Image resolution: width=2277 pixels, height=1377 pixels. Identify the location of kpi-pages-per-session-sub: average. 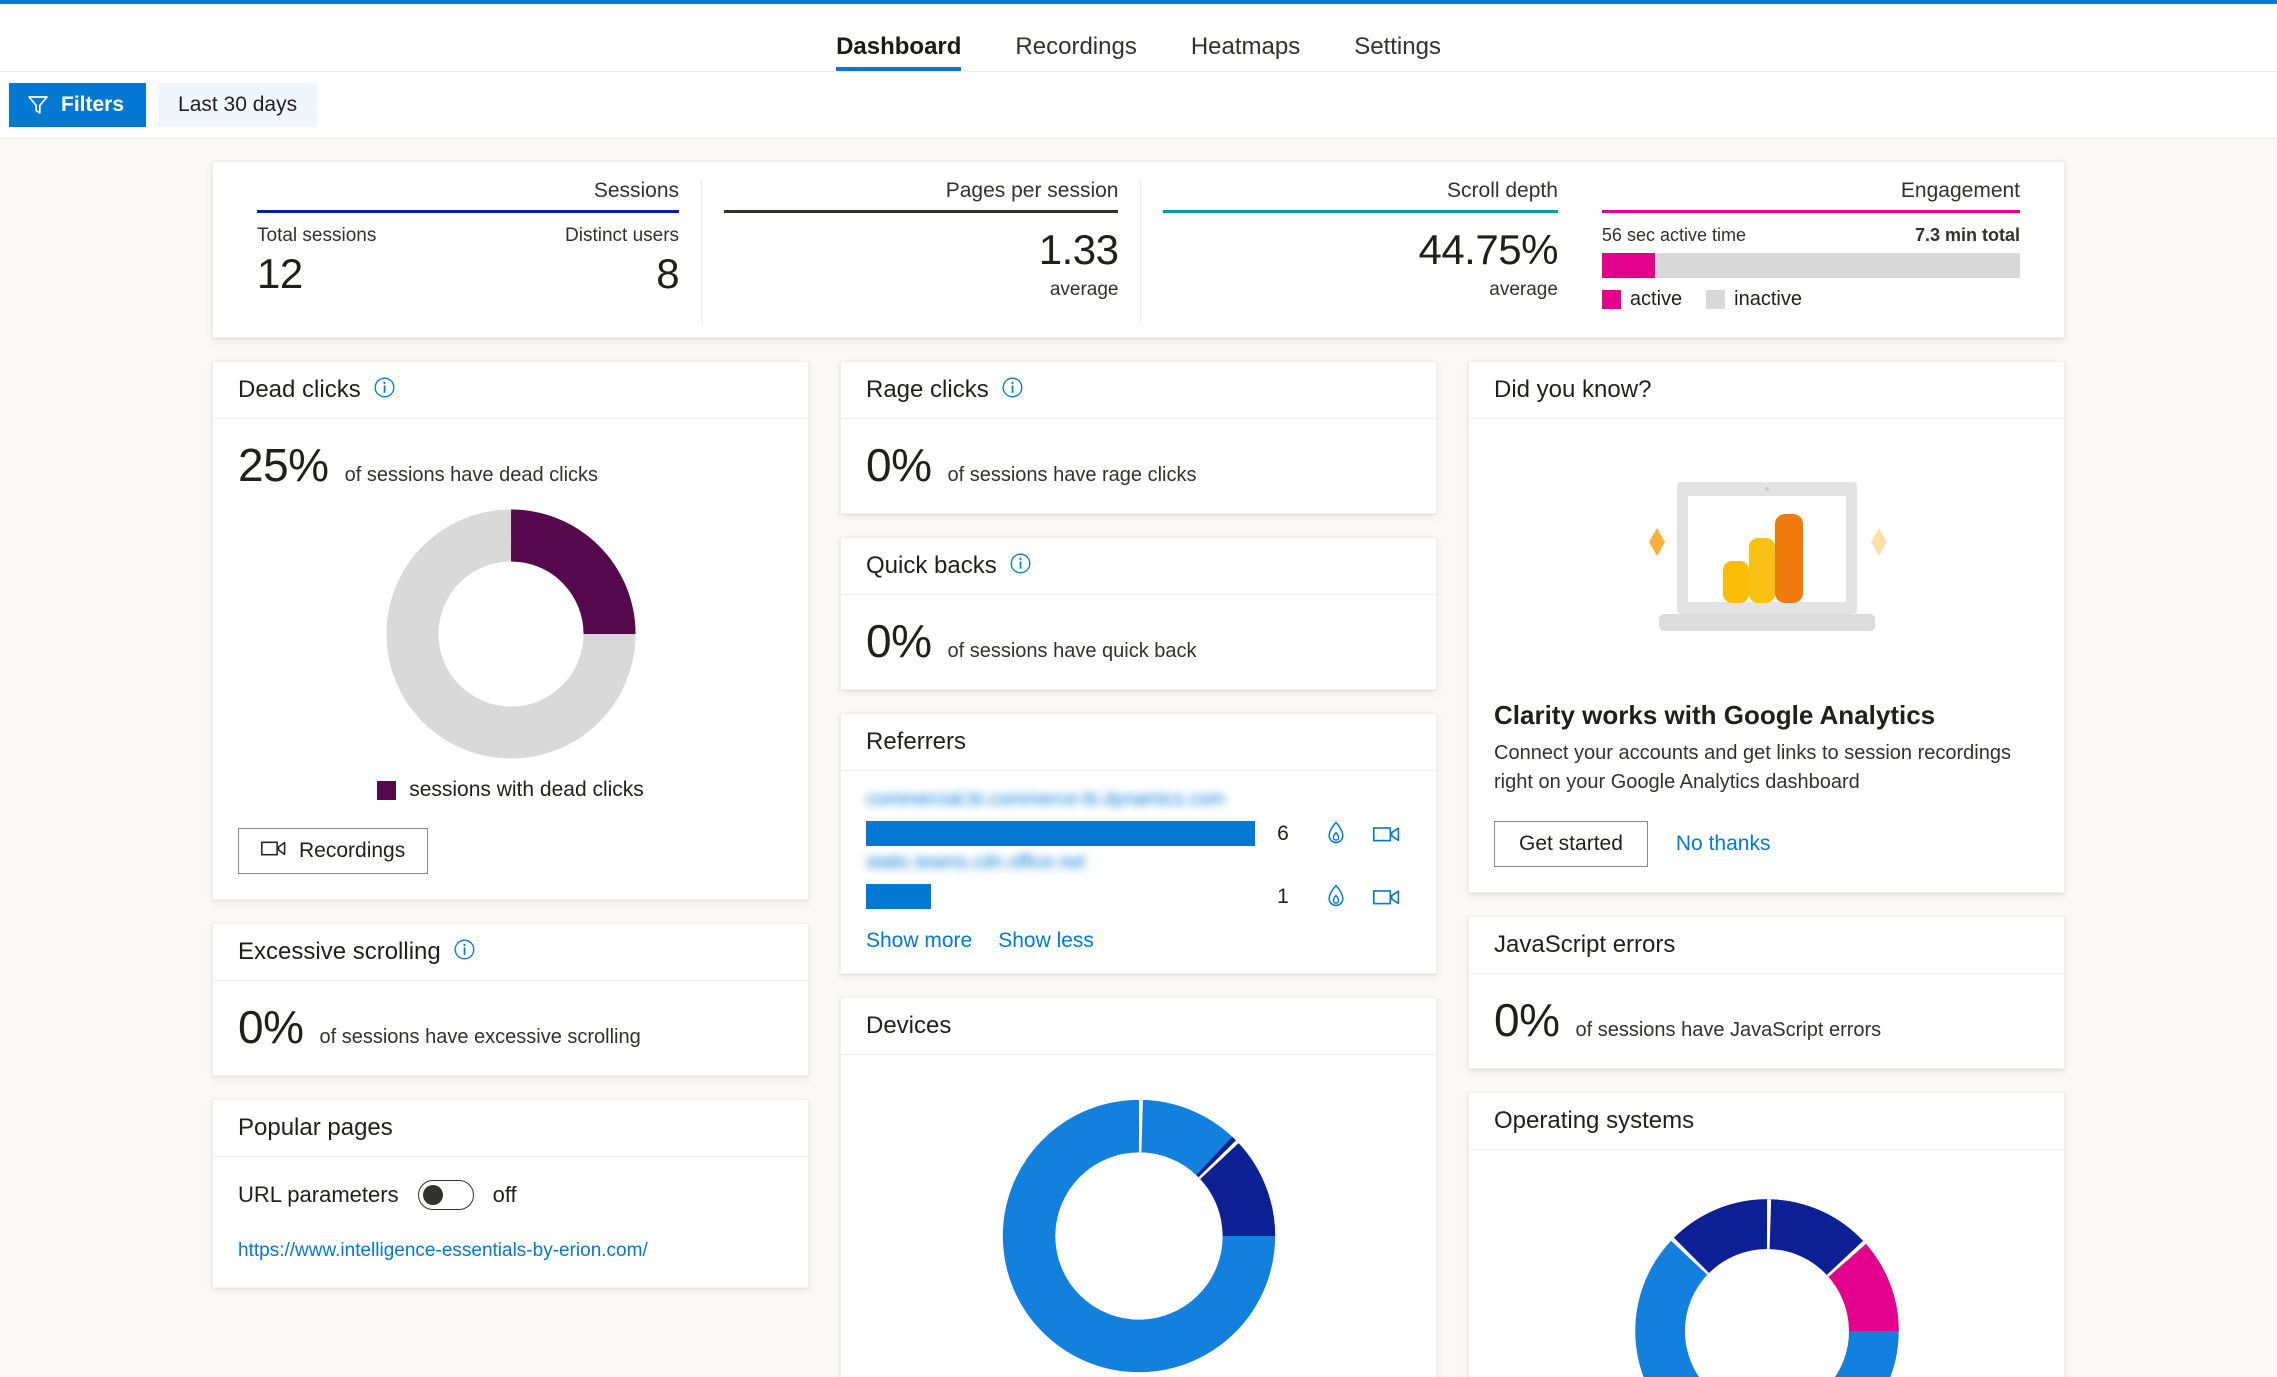
(1084, 290).